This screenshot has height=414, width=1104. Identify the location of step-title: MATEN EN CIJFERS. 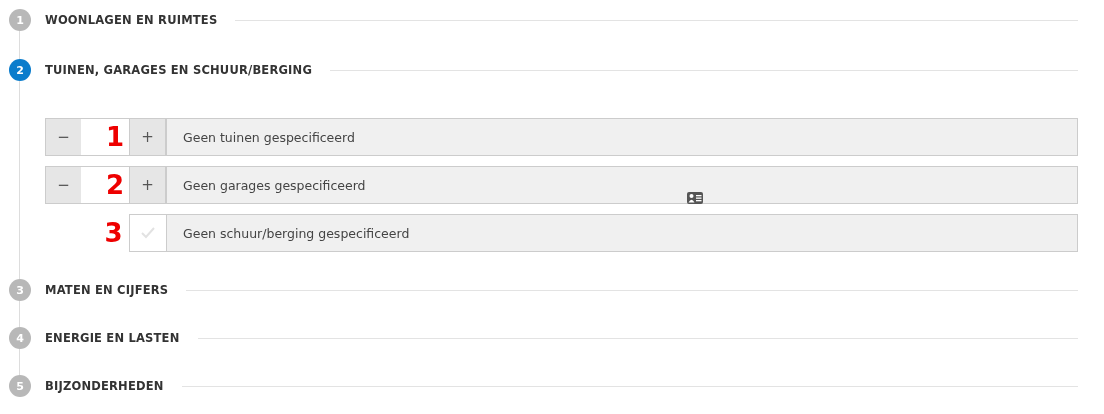
(107, 290).